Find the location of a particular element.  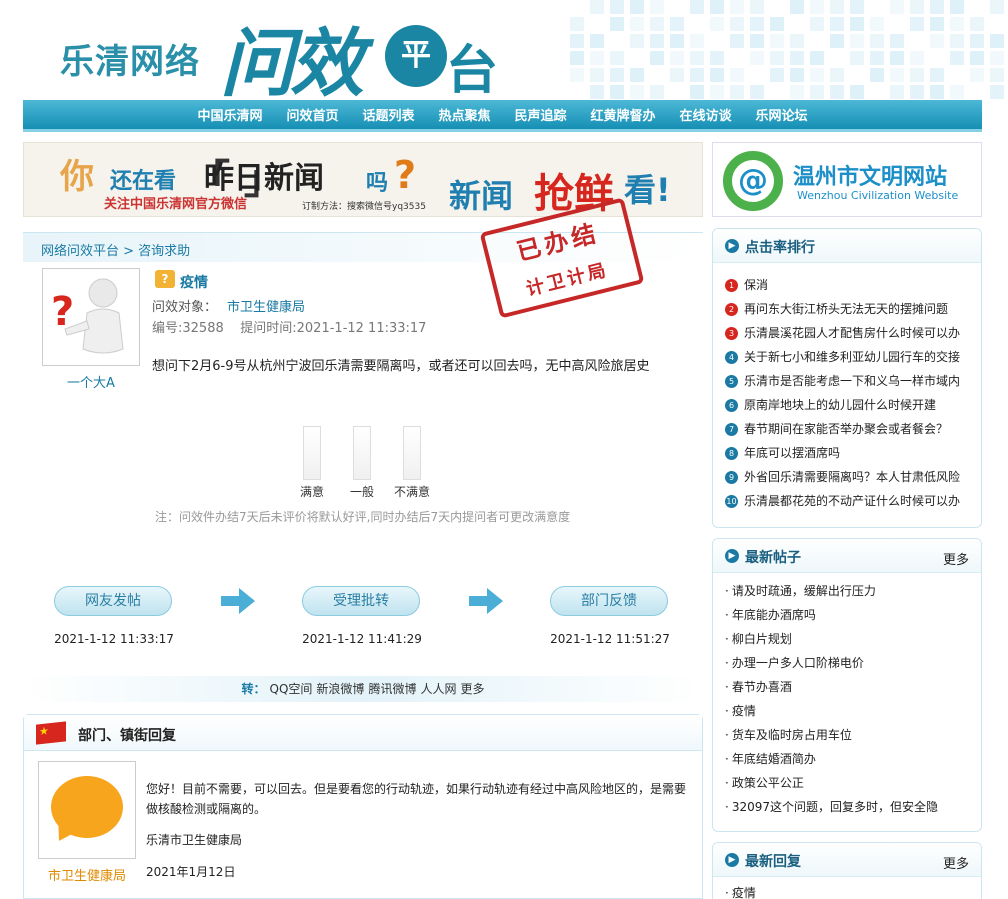

rank-item-text: 保消 is located at coordinates (756, 285).